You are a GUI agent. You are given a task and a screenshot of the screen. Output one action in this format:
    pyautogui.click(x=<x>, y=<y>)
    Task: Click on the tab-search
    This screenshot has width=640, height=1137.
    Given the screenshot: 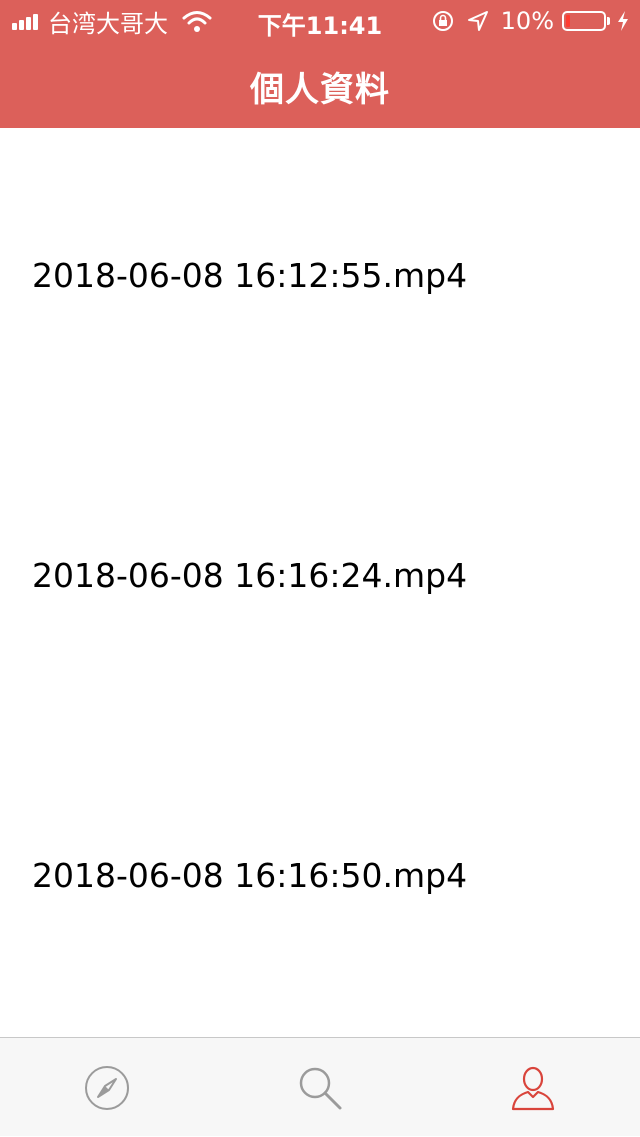 What is the action you would take?
    pyautogui.click(x=319, y=1087)
    